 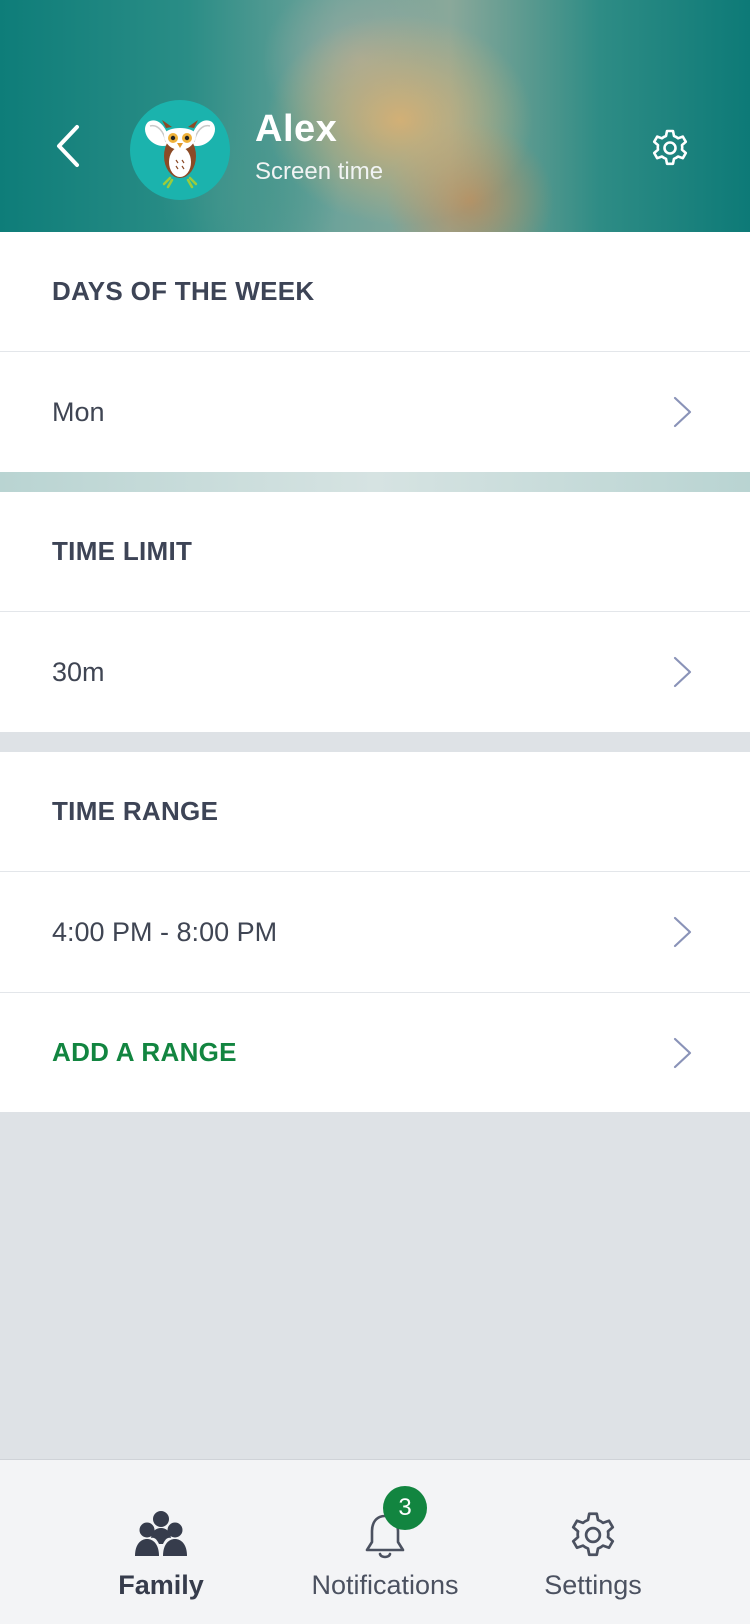 I want to click on add-range-button: ADD A RANGE, so click(x=375, y=1052).